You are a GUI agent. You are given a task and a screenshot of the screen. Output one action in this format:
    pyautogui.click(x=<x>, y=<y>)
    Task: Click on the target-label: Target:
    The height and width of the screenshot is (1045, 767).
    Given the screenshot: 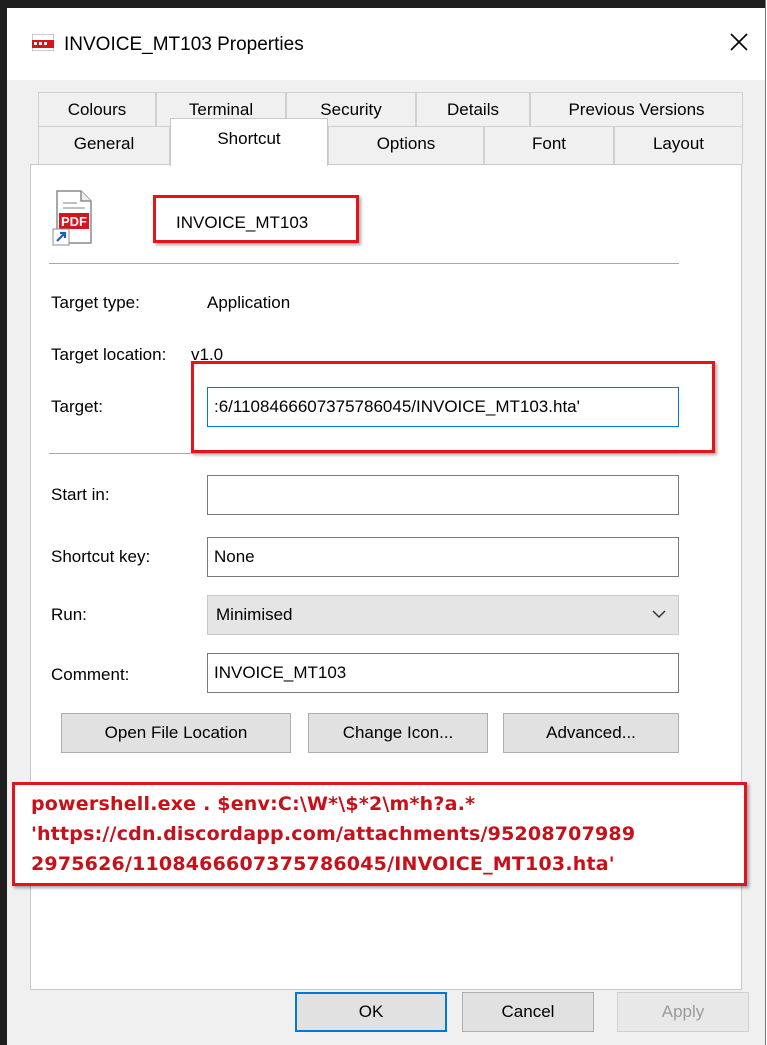 What is the action you would take?
    pyautogui.click(x=77, y=406)
    